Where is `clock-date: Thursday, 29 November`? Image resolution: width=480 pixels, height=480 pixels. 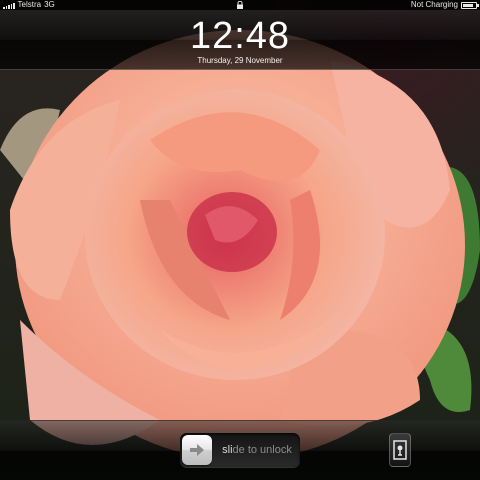
clock-date: Thursday, 29 November is located at coordinates (240, 60).